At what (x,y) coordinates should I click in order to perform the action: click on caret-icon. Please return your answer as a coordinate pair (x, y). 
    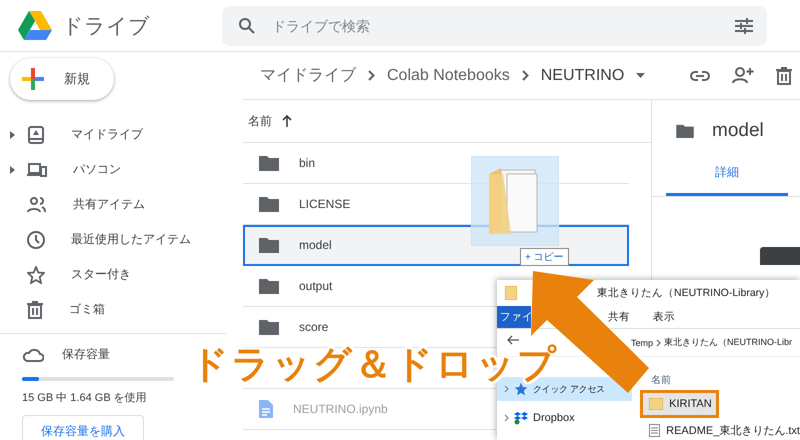
    Looking at the image, I should click on (641, 75).